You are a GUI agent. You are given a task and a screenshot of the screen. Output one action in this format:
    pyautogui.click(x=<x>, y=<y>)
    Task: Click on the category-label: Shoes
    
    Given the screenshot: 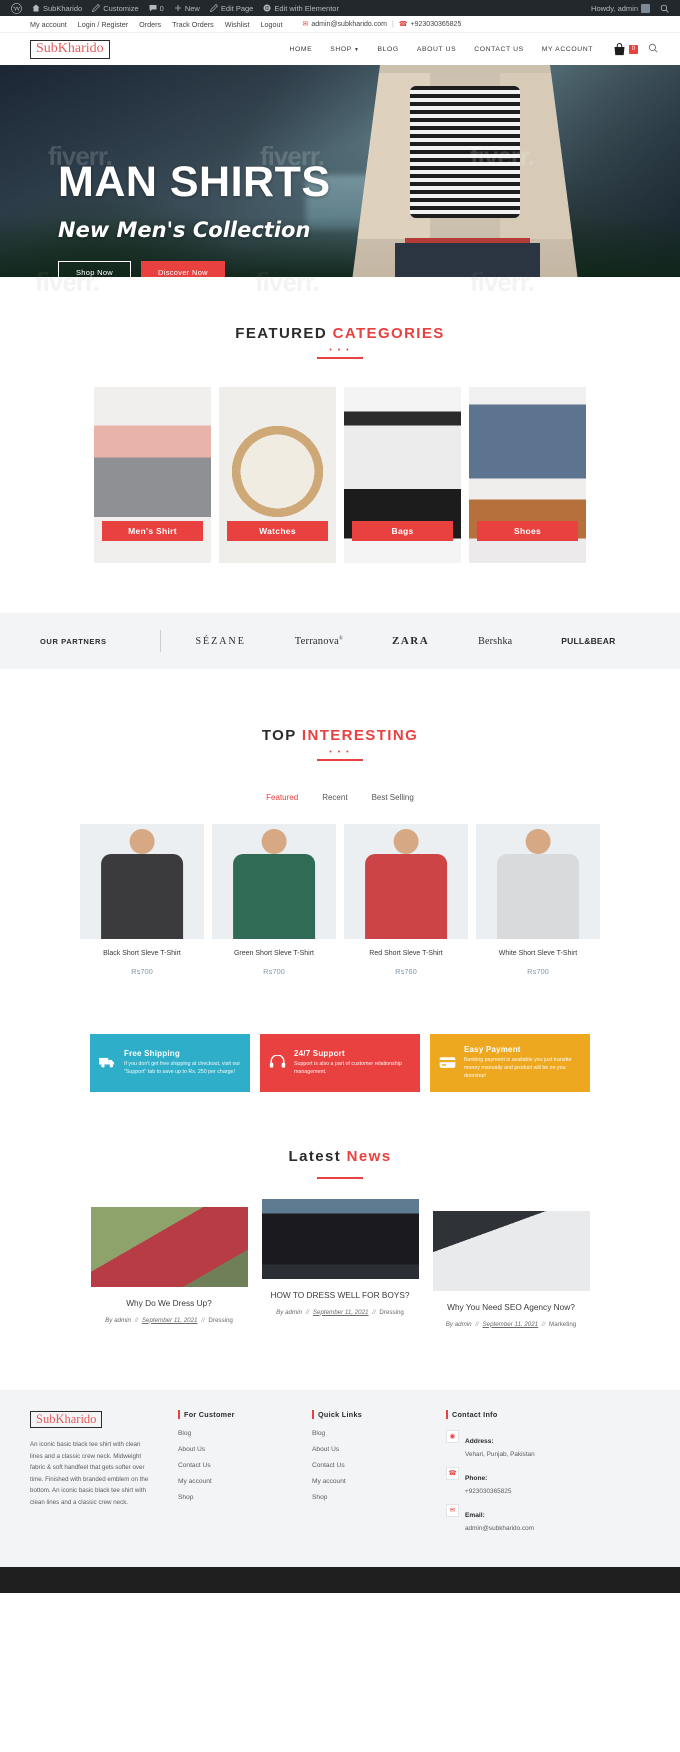 What is the action you would take?
    pyautogui.click(x=527, y=531)
    